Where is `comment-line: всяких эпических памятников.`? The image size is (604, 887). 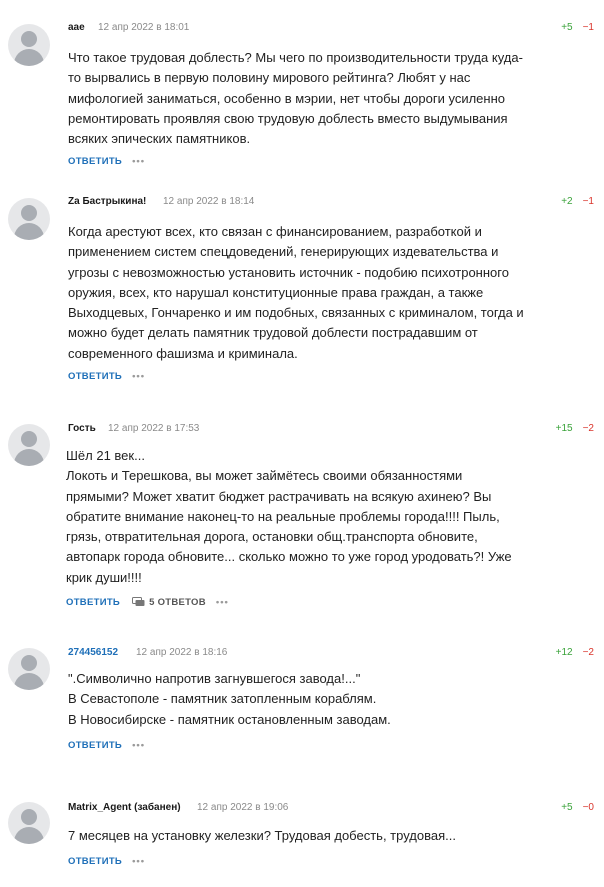 comment-line: всяких эпических памятников. is located at coordinates (159, 139).